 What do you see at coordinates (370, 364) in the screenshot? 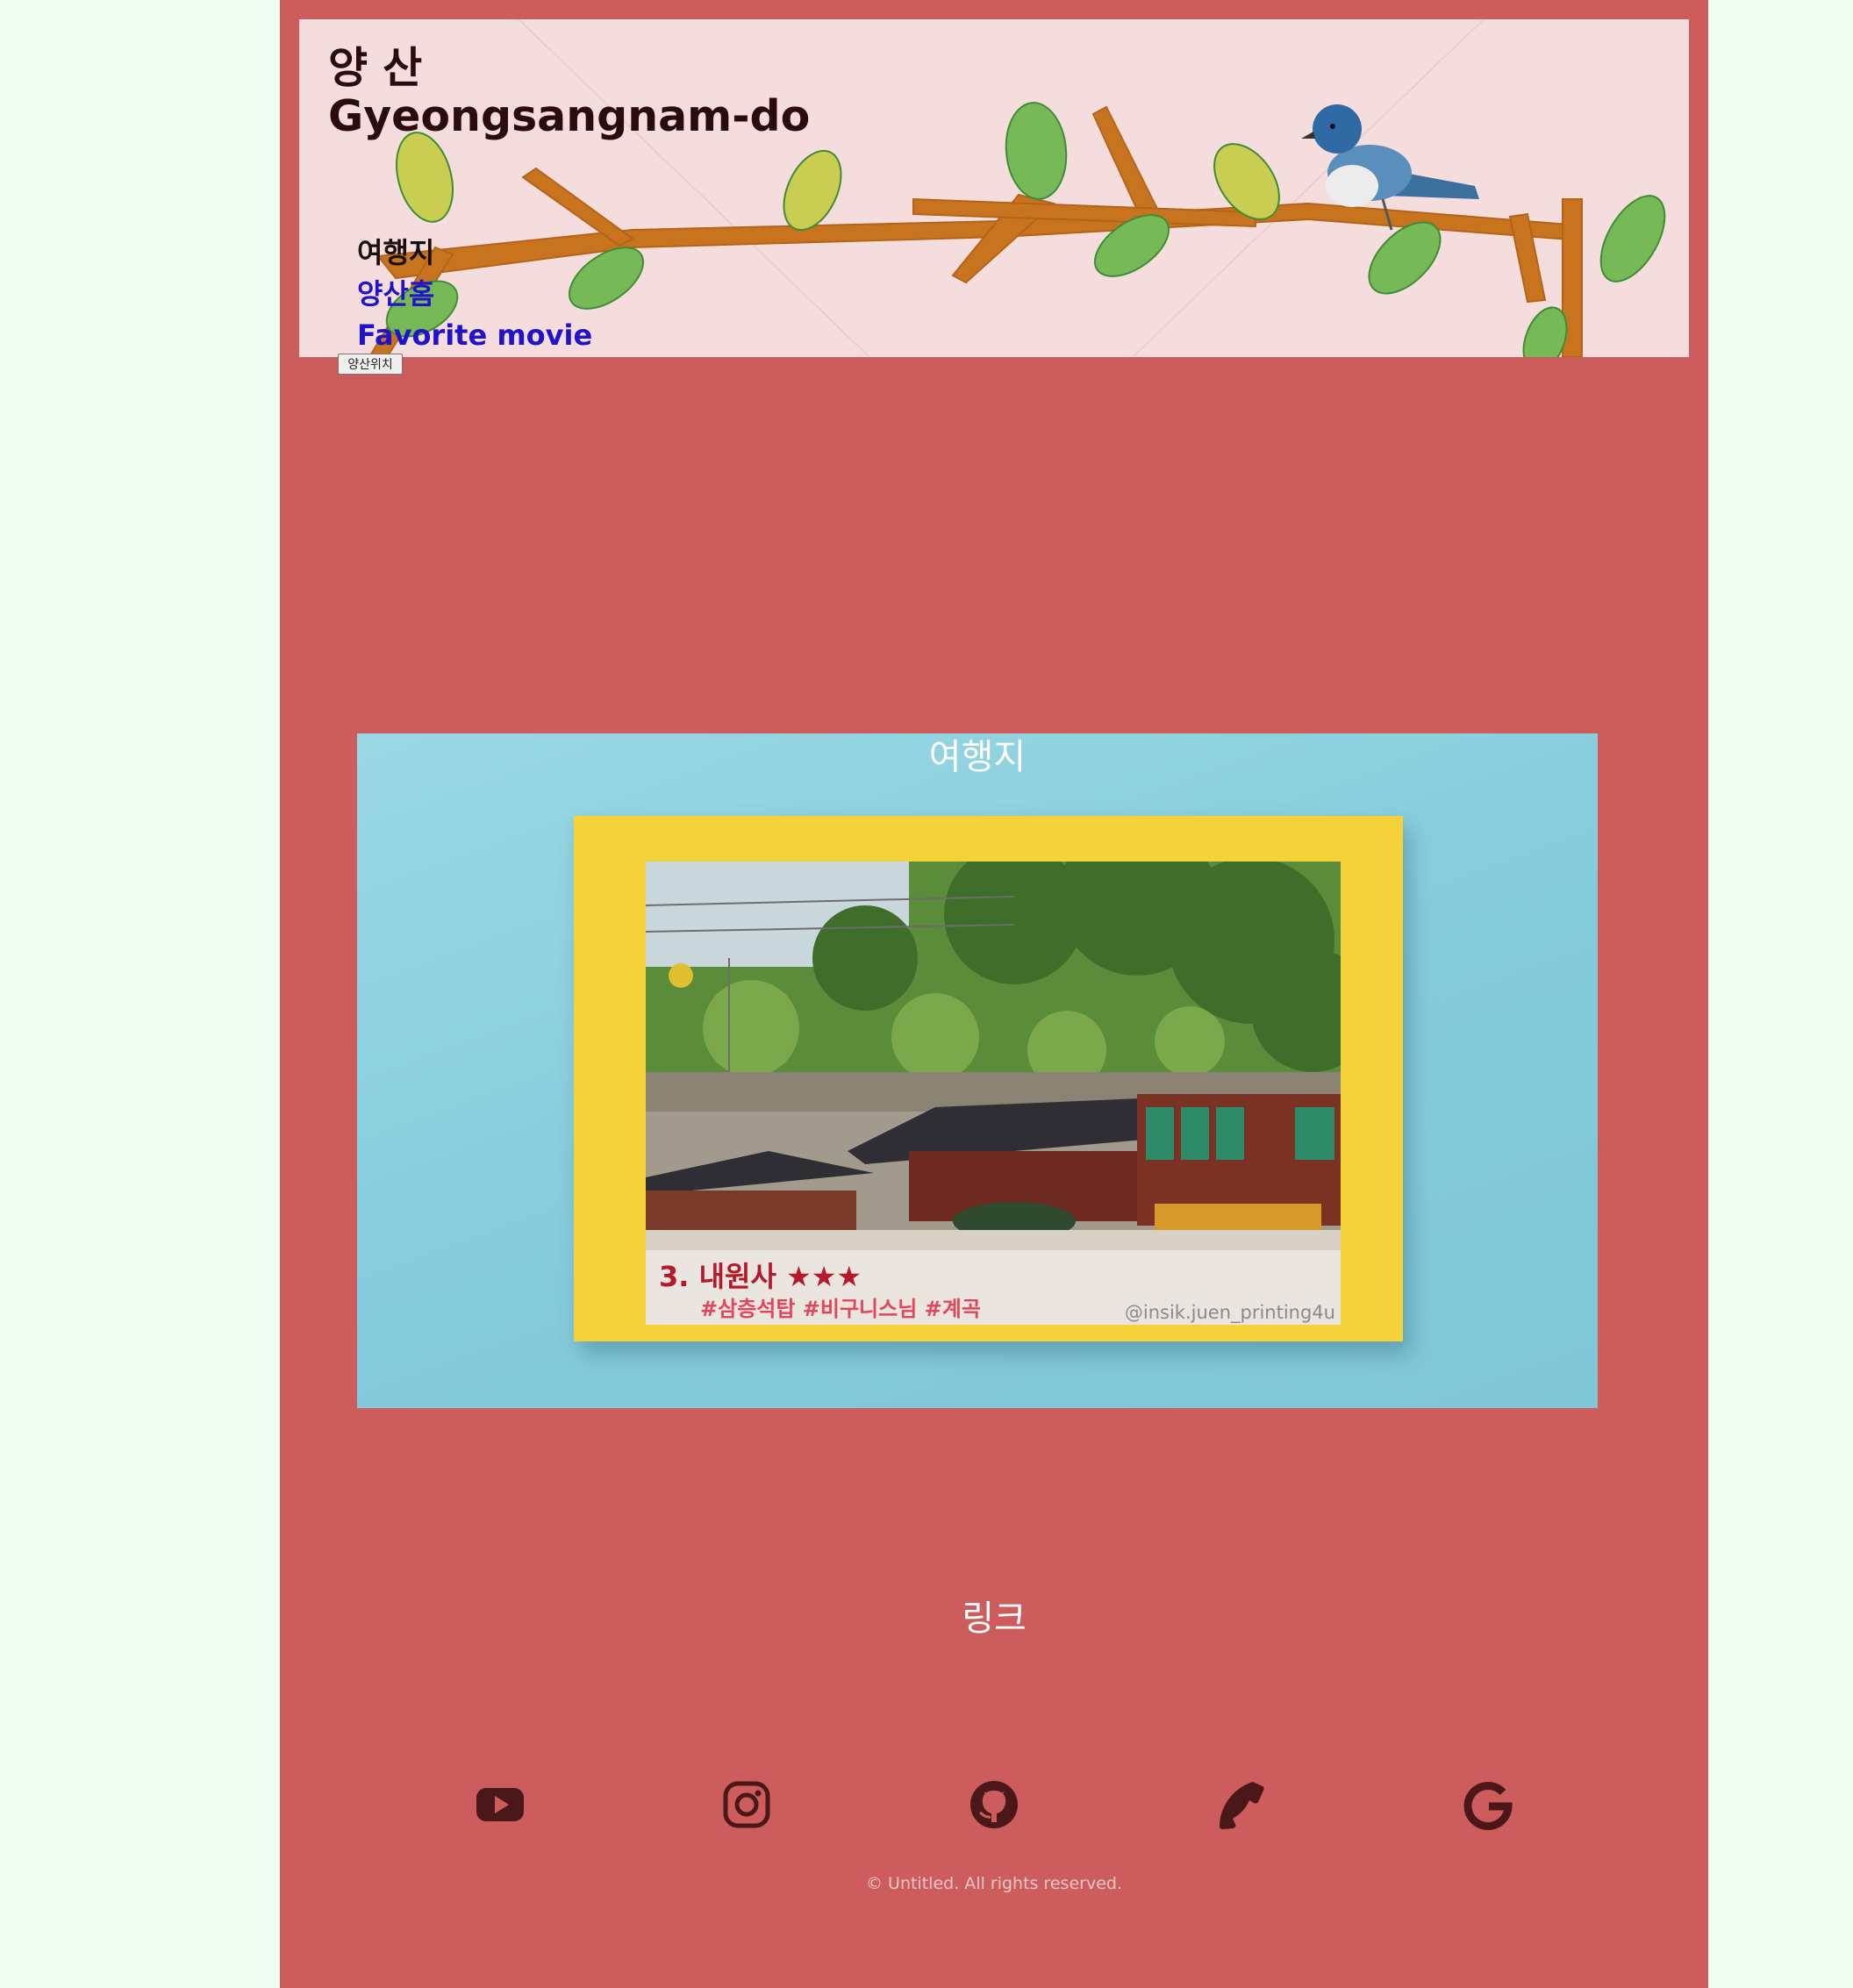
I see `yangsan-location-button: 양산위치` at bounding box center [370, 364].